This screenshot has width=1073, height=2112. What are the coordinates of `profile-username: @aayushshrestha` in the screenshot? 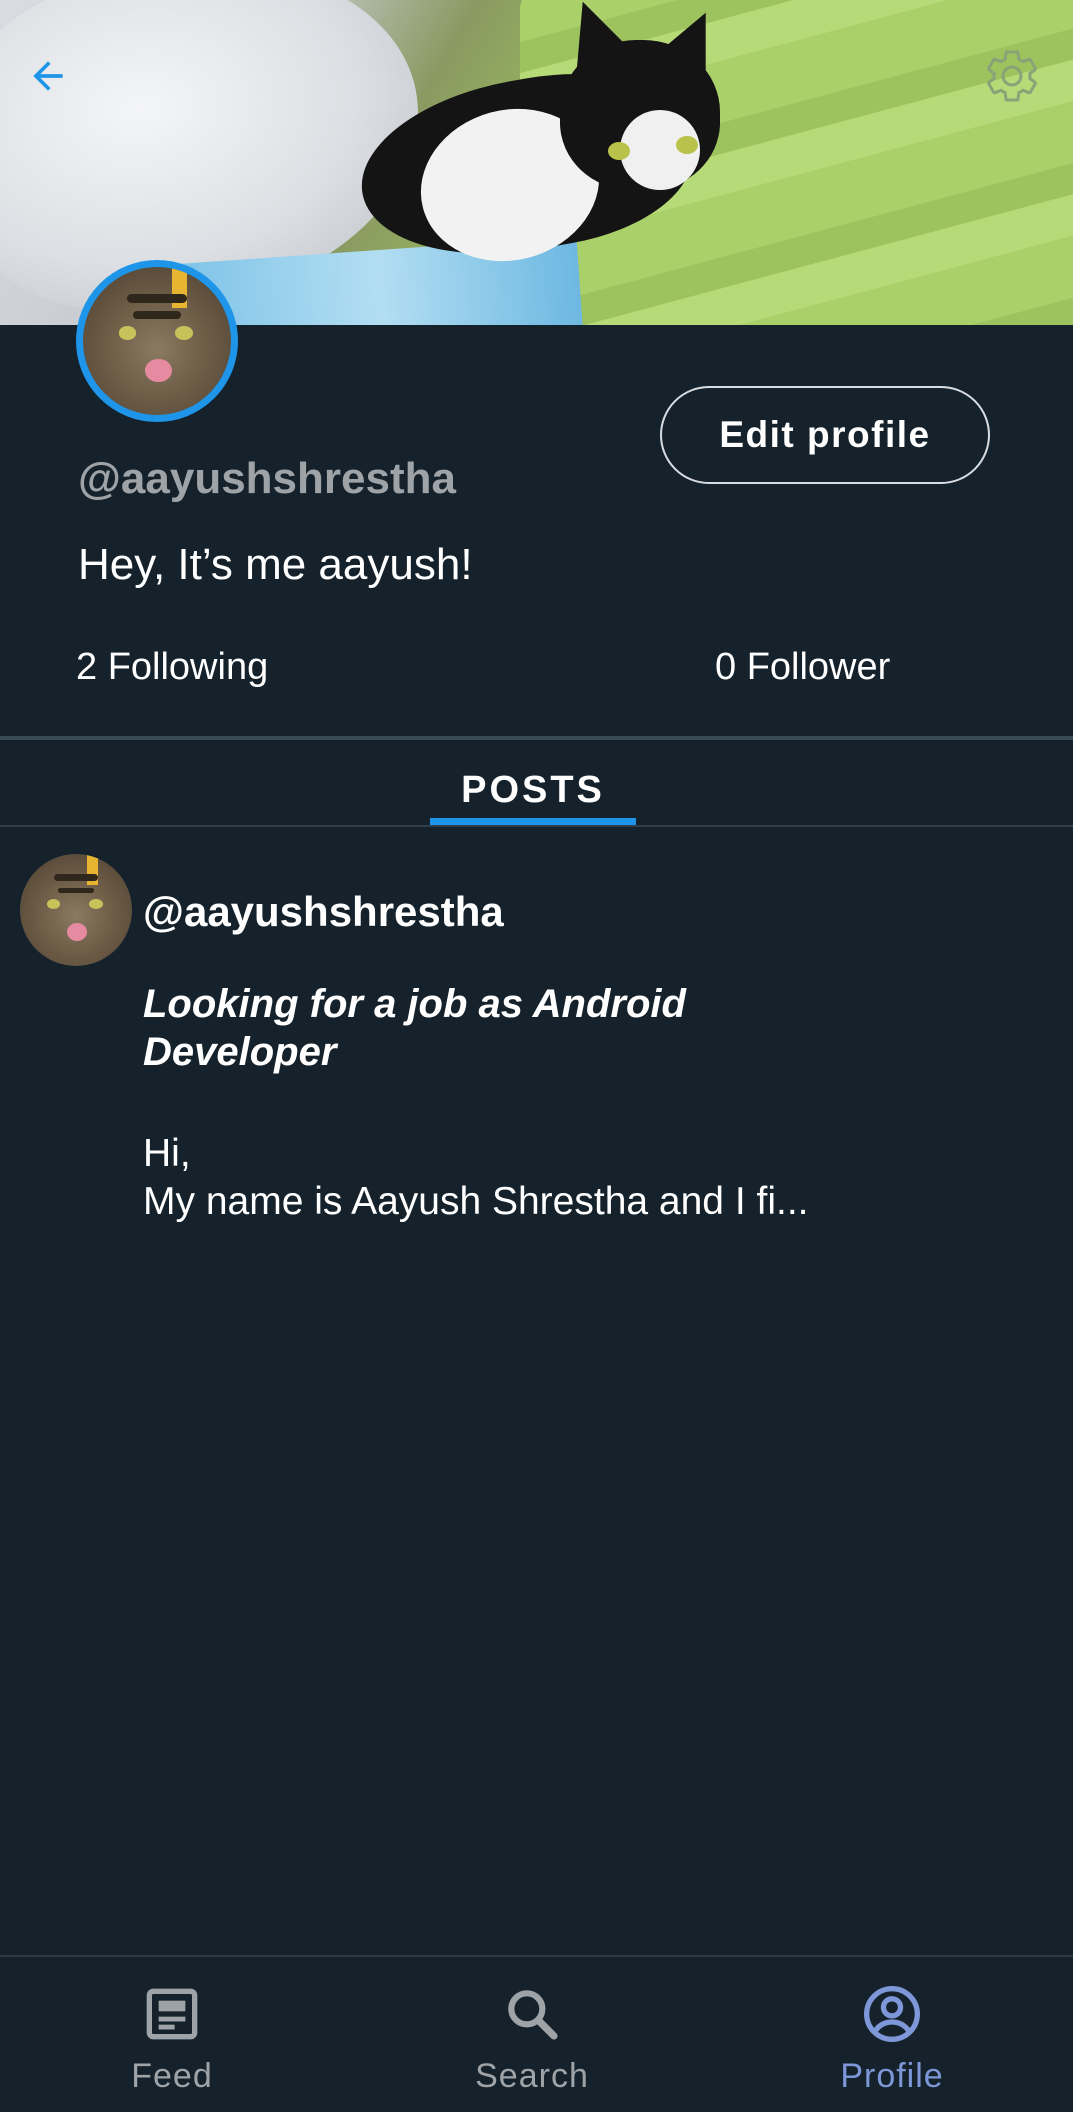 It's located at (267, 478).